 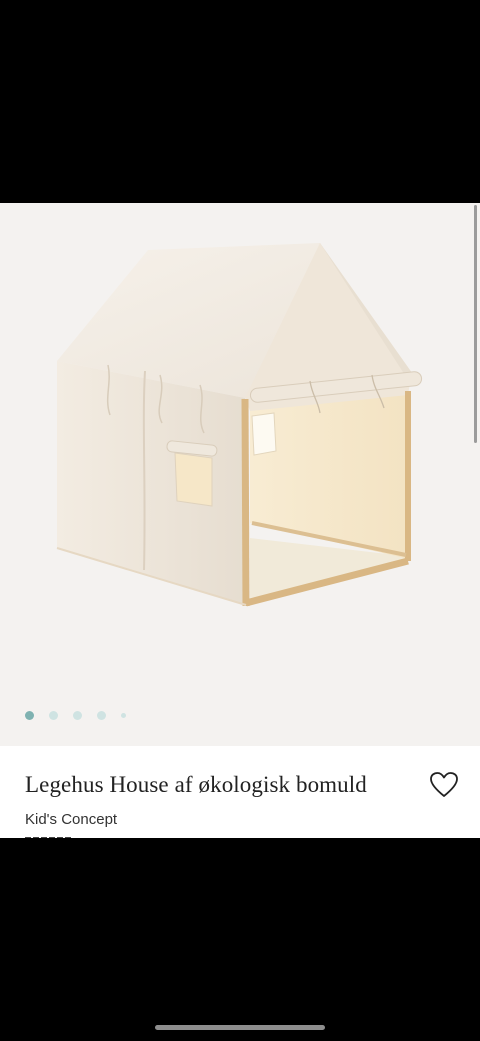 What do you see at coordinates (71, 819) in the screenshot?
I see `product-brand: Kid's Concept` at bounding box center [71, 819].